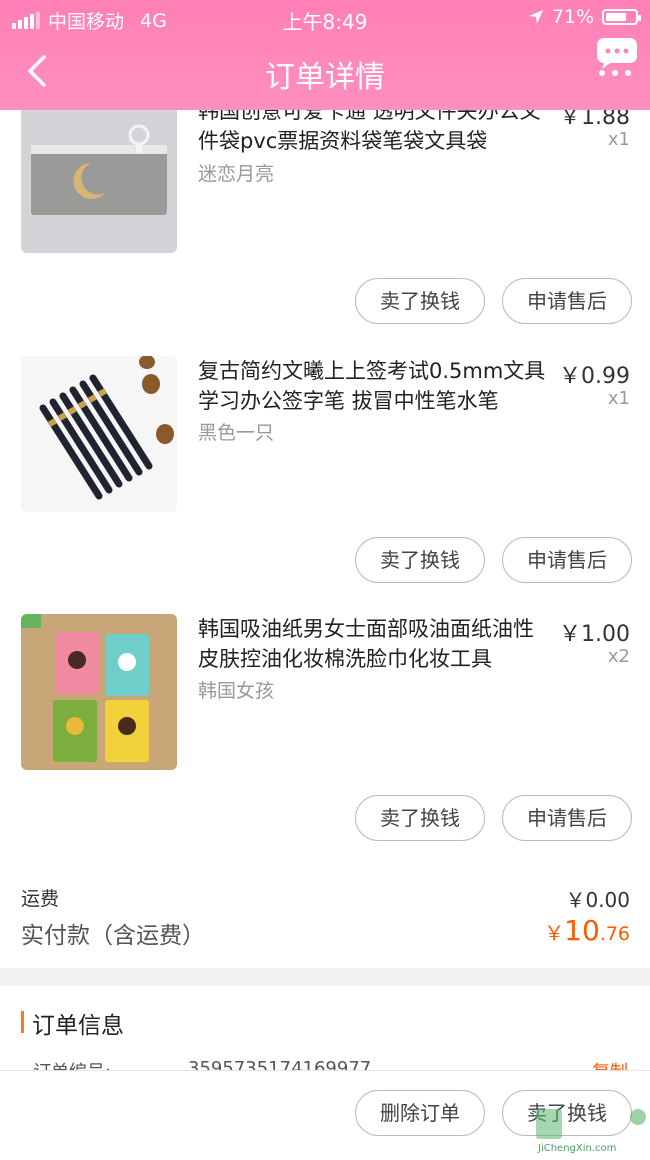  I want to click on delete-order-button: 删除订单, so click(420, 1113).